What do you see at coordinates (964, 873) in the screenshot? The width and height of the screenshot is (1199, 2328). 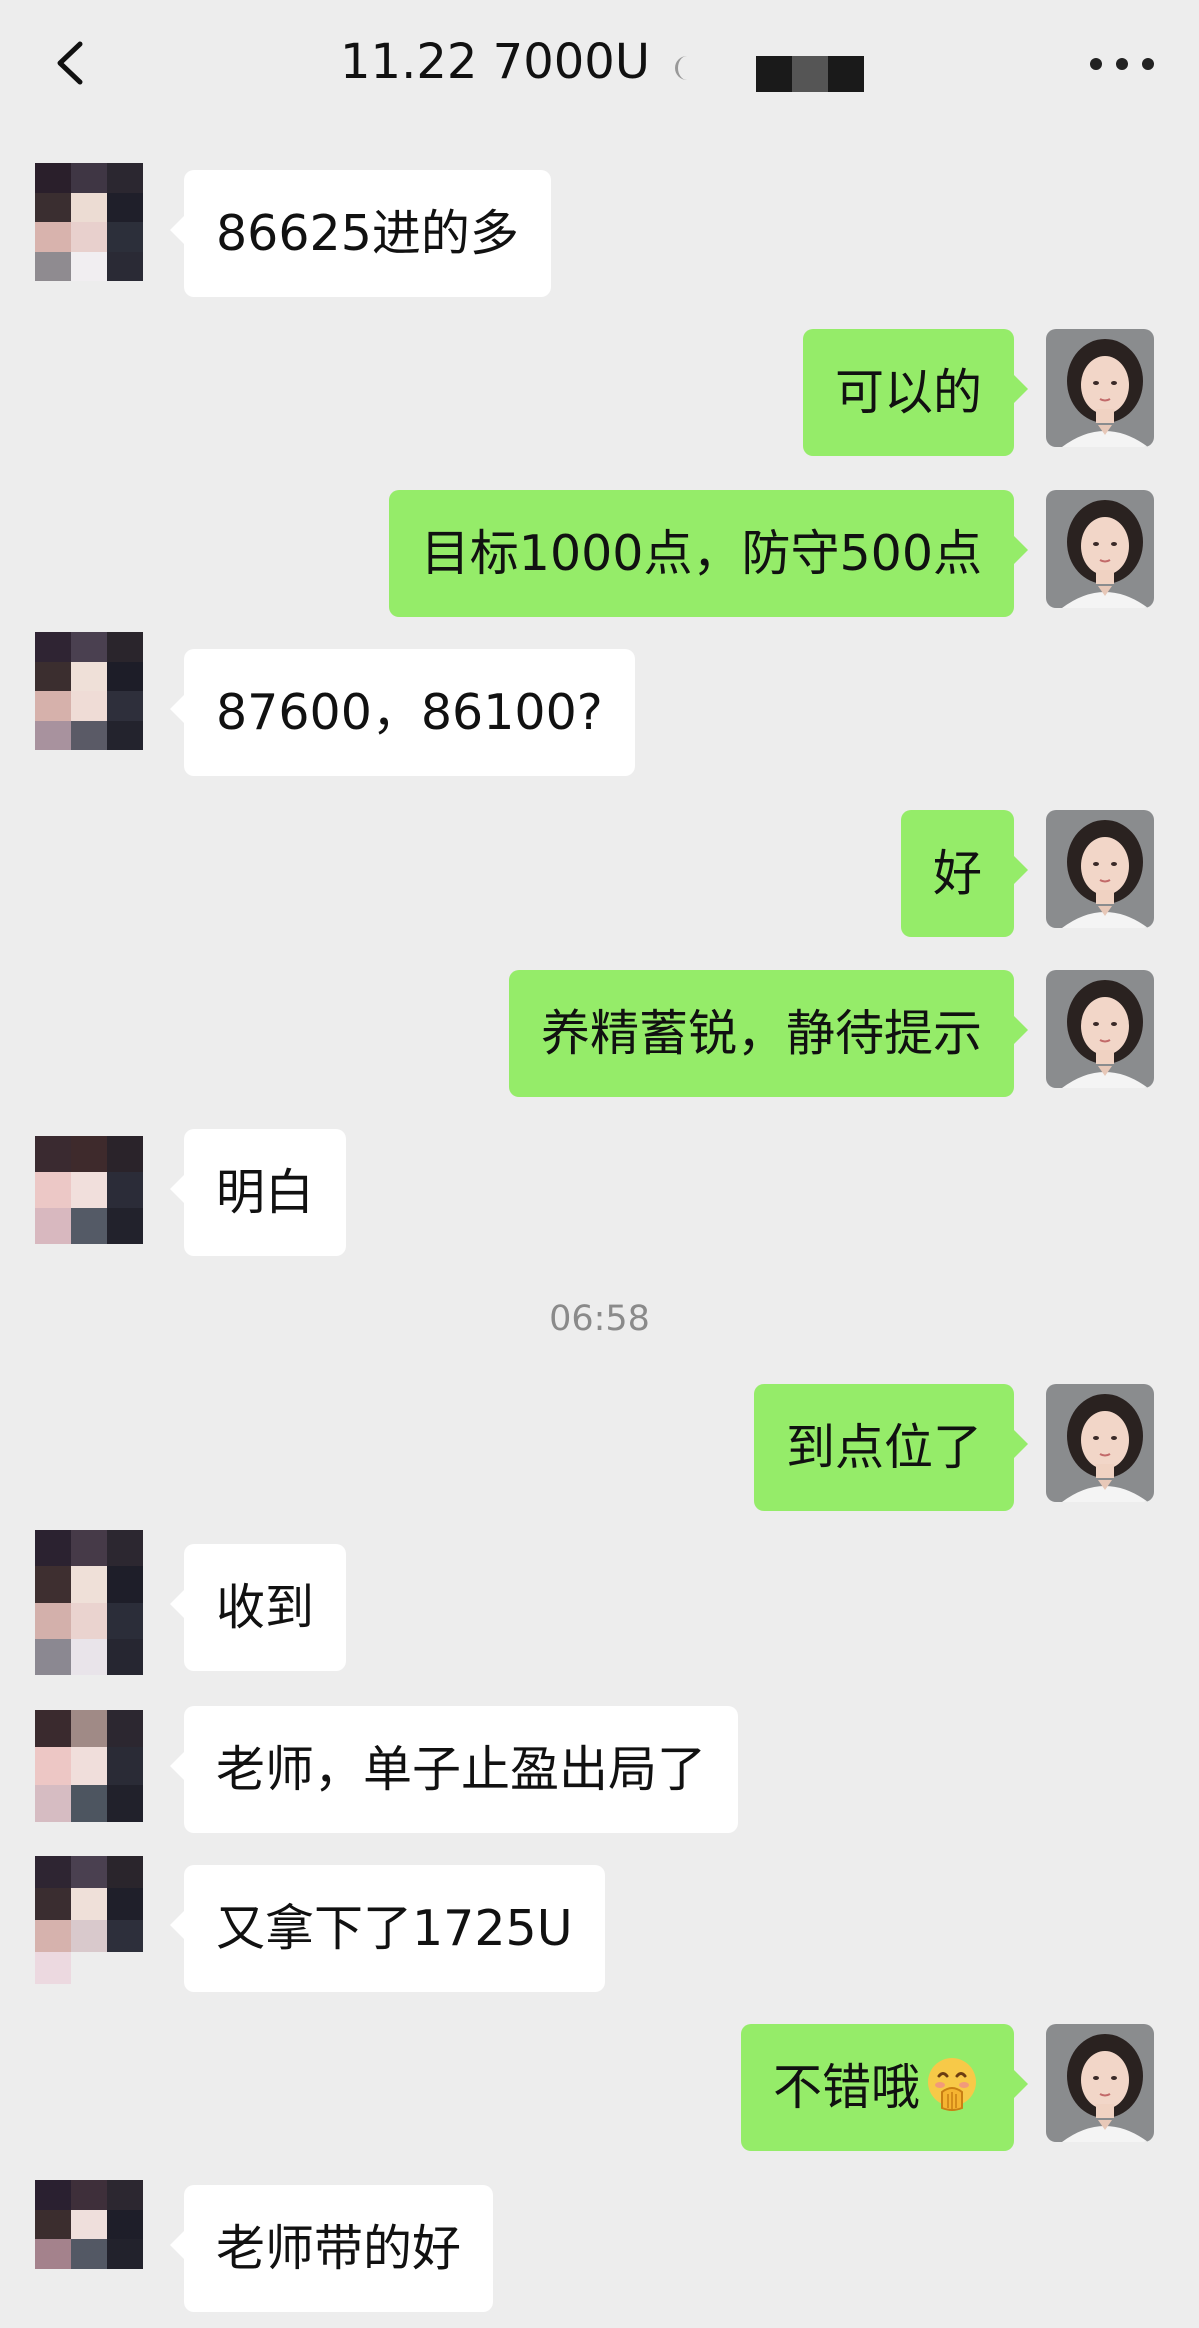 I see `message-bubble-sent: 好` at bounding box center [964, 873].